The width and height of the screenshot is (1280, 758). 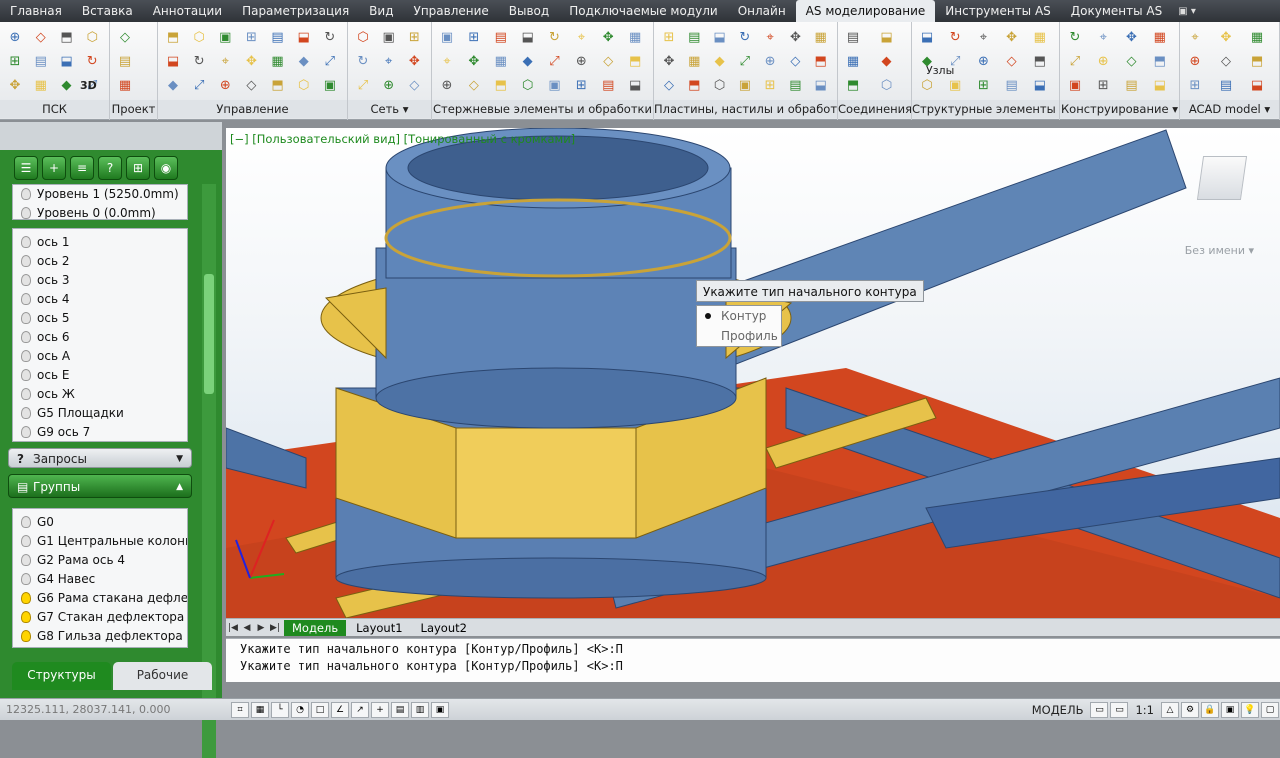 What do you see at coordinates (304, 61) in the screenshot?
I see `ribbon-tool-icon: ◆` at bounding box center [304, 61].